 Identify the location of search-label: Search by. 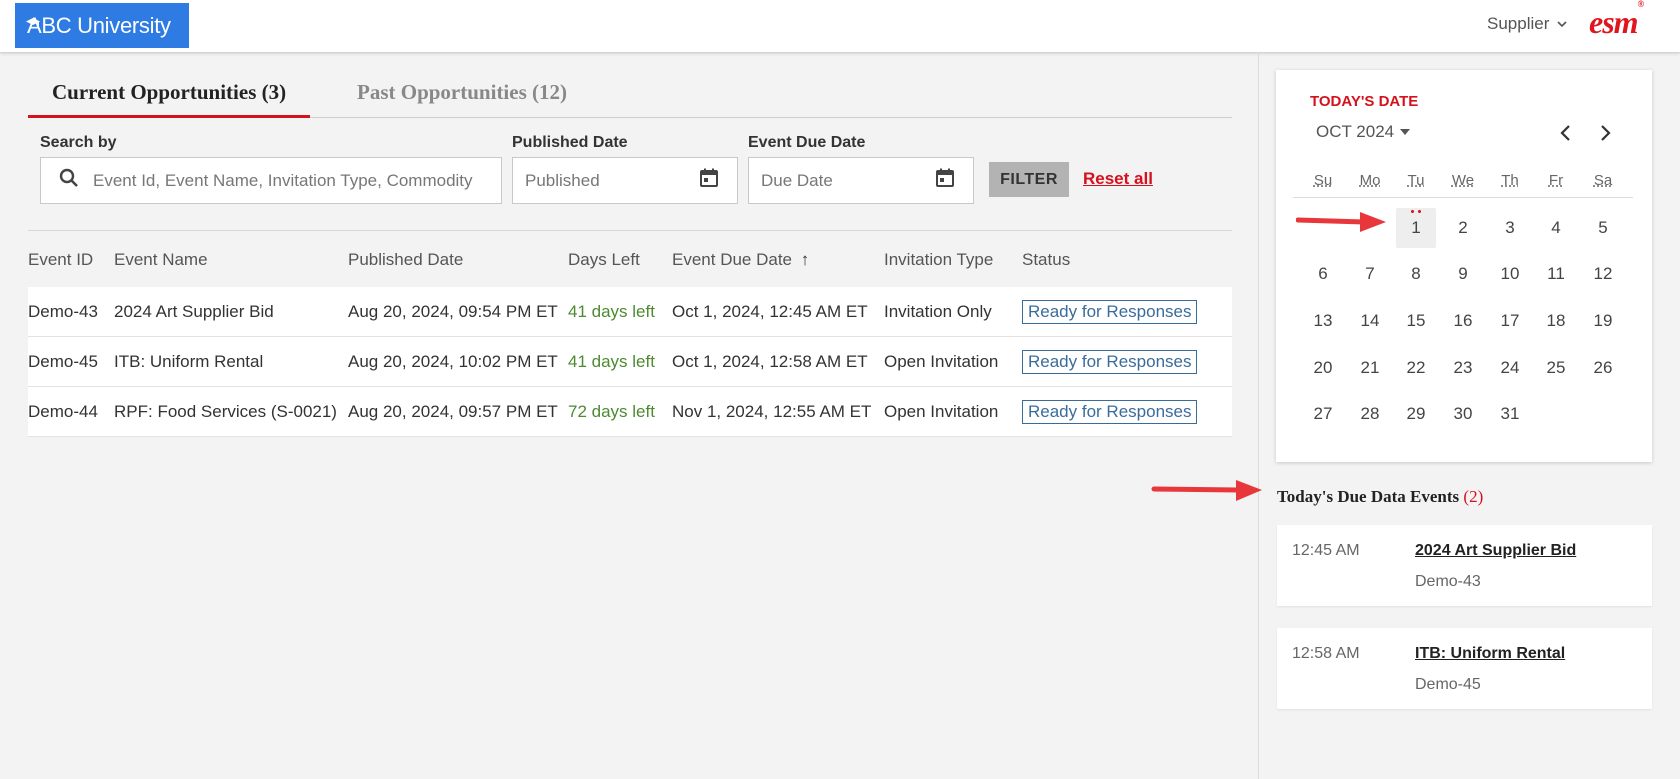
(78, 142).